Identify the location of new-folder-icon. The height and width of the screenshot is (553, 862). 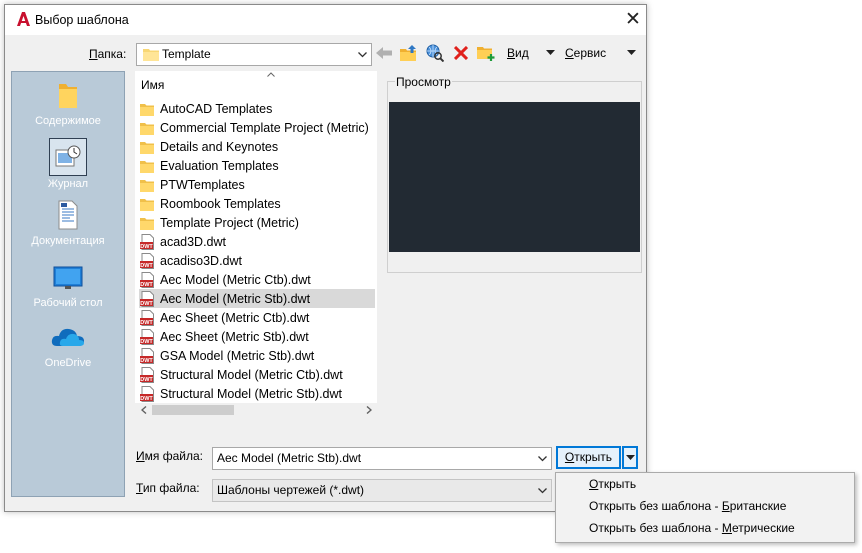
(486, 54).